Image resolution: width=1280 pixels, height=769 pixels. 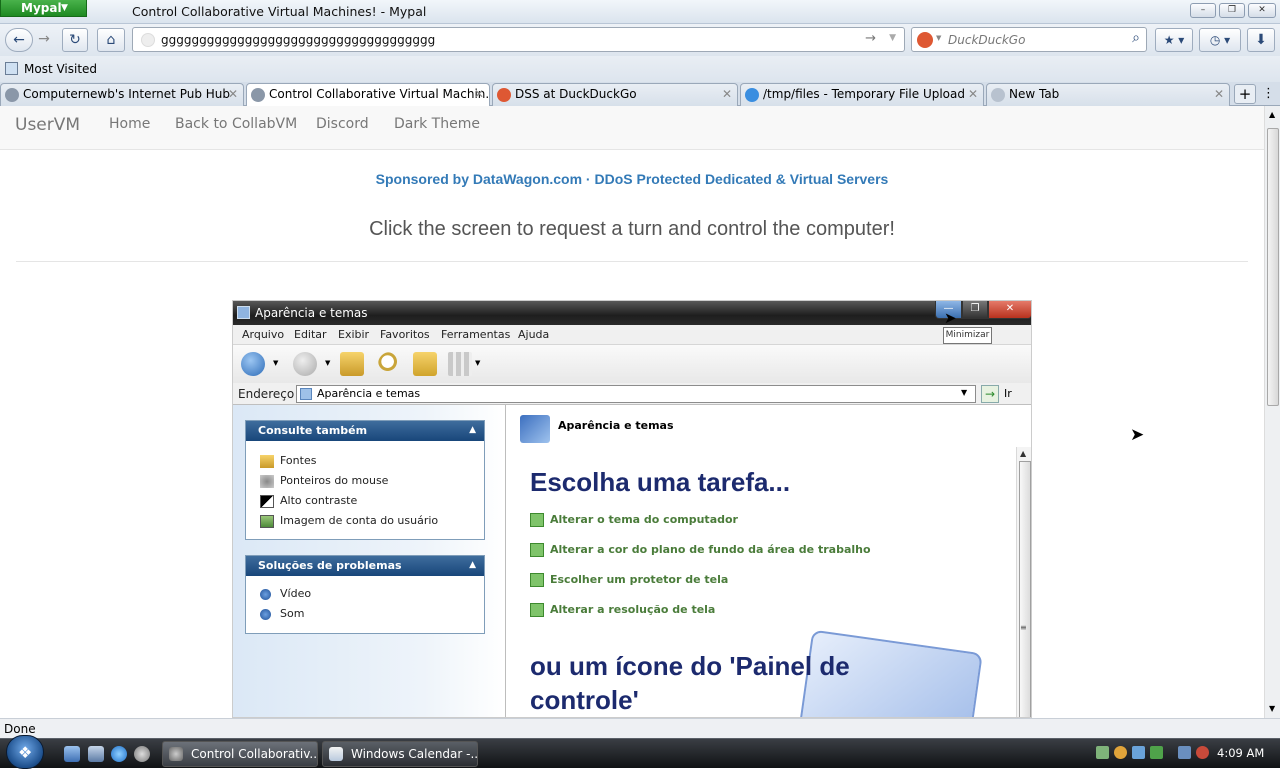 I want to click on downloads-button: ⬇, so click(x=1261, y=40).